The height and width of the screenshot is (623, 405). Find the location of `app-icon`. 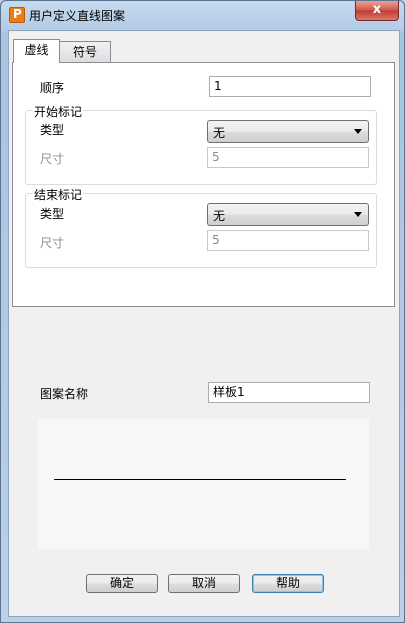

app-icon is located at coordinates (17, 15).